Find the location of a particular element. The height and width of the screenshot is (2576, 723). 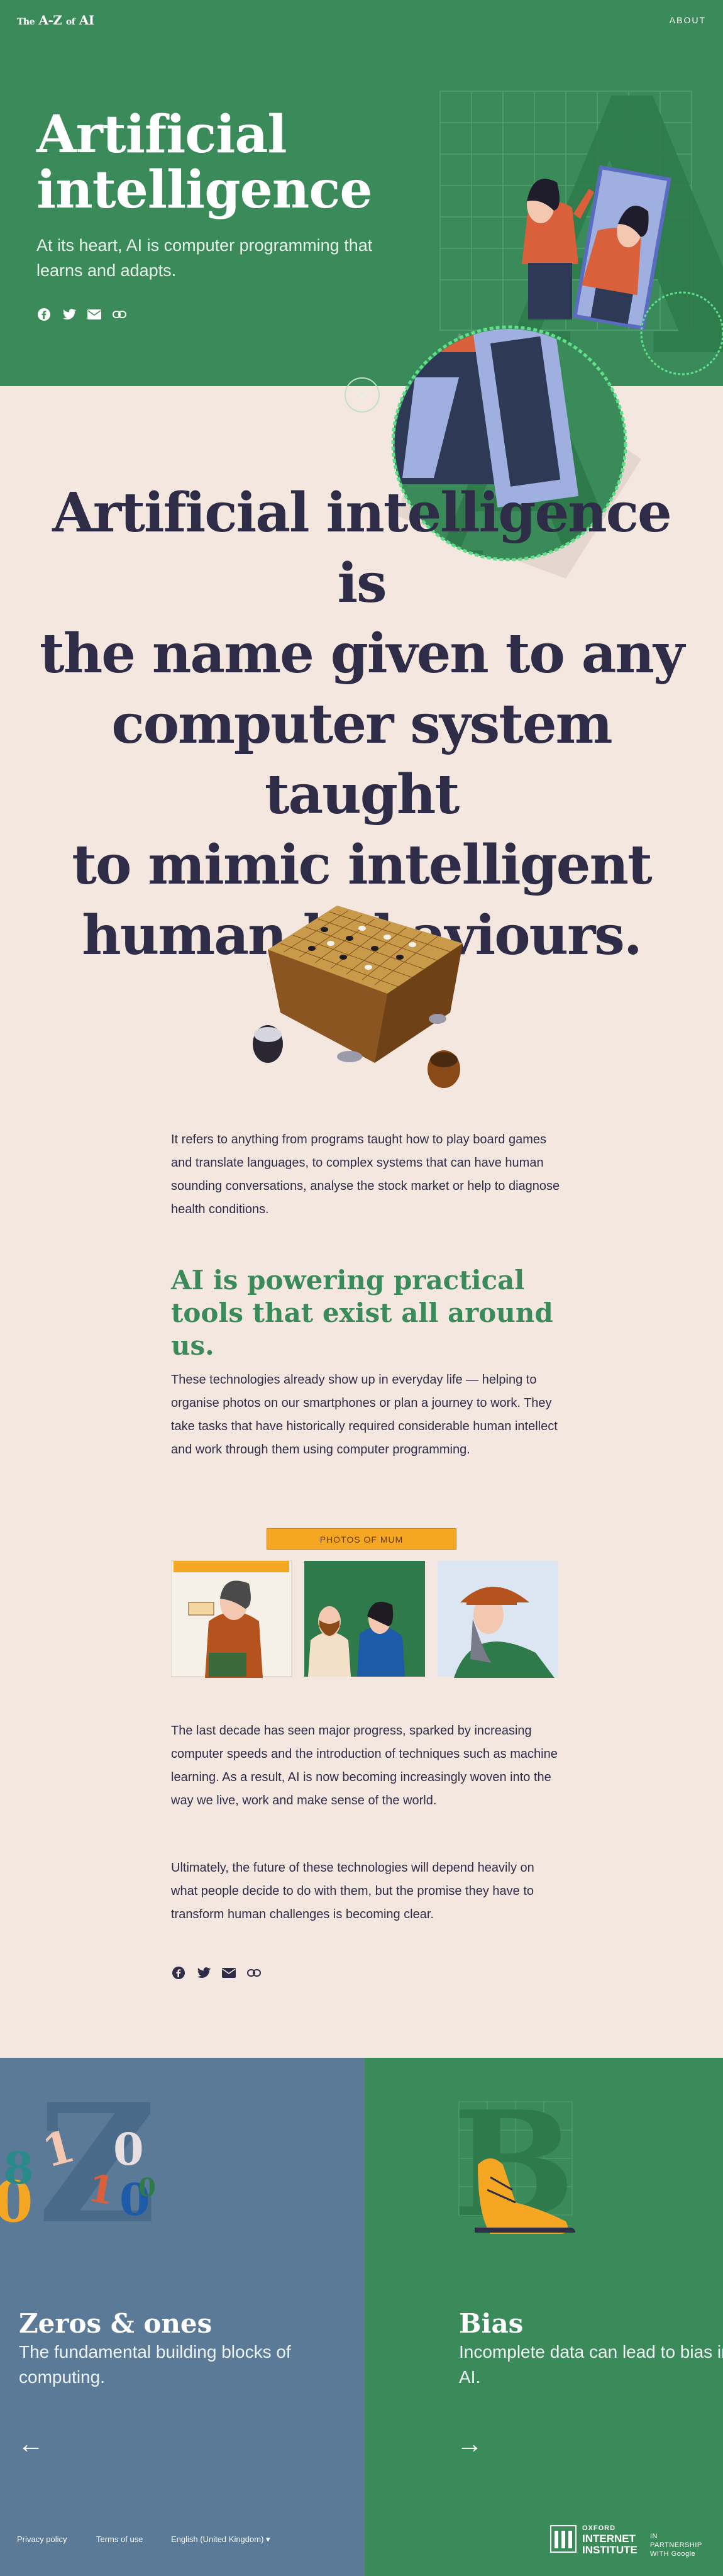

photos-illustration is located at coordinates (364, 1619).